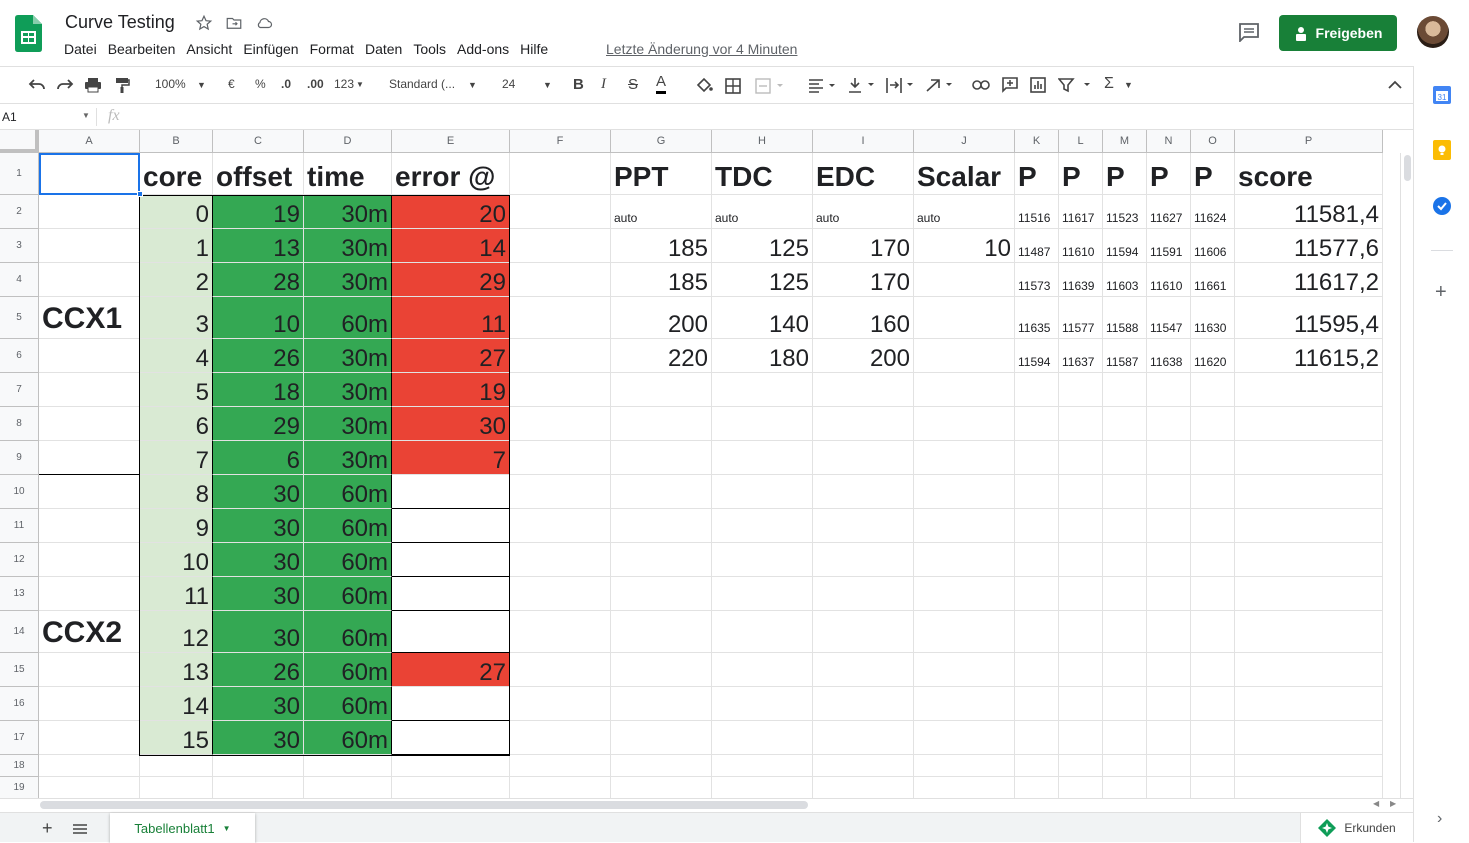 Image resolution: width=1469 pixels, height=843 pixels. What do you see at coordinates (37, 85) in the screenshot?
I see `undo-icon` at bounding box center [37, 85].